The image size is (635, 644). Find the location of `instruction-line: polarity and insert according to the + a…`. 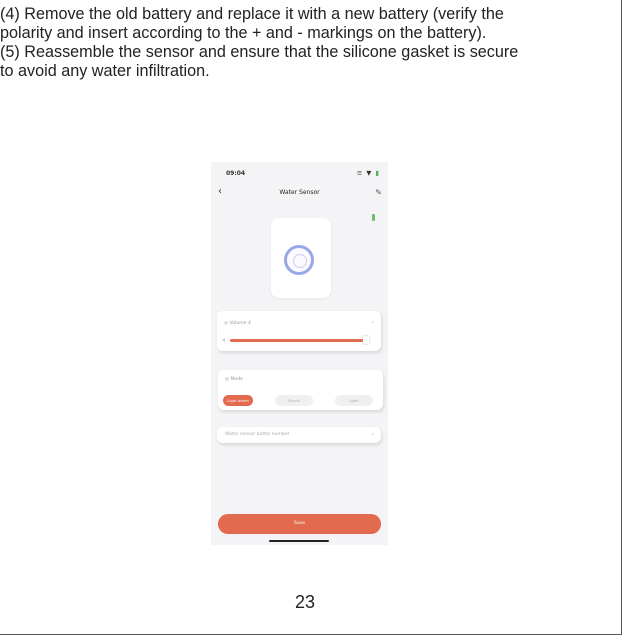

instruction-line: polarity and insert according to the + a… is located at coordinates (243, 33).